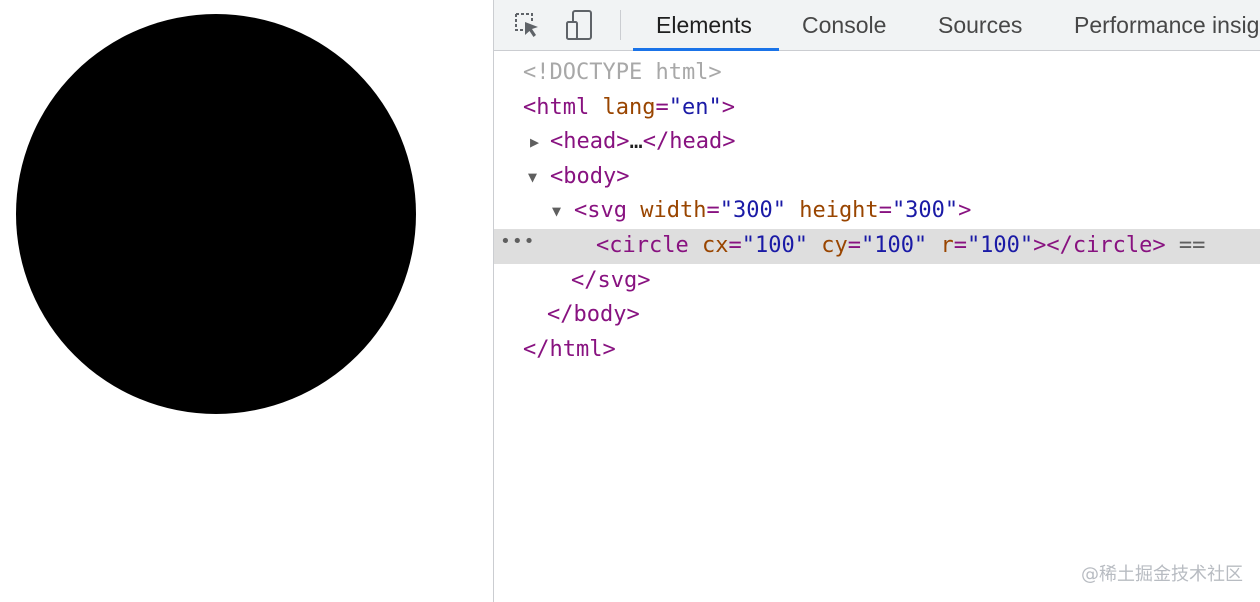 The image size is (1260, 602). What do you see at coordinates (947, 245) in the screenshot?
I see `attr-name: r` at bounding box center [947, 245].